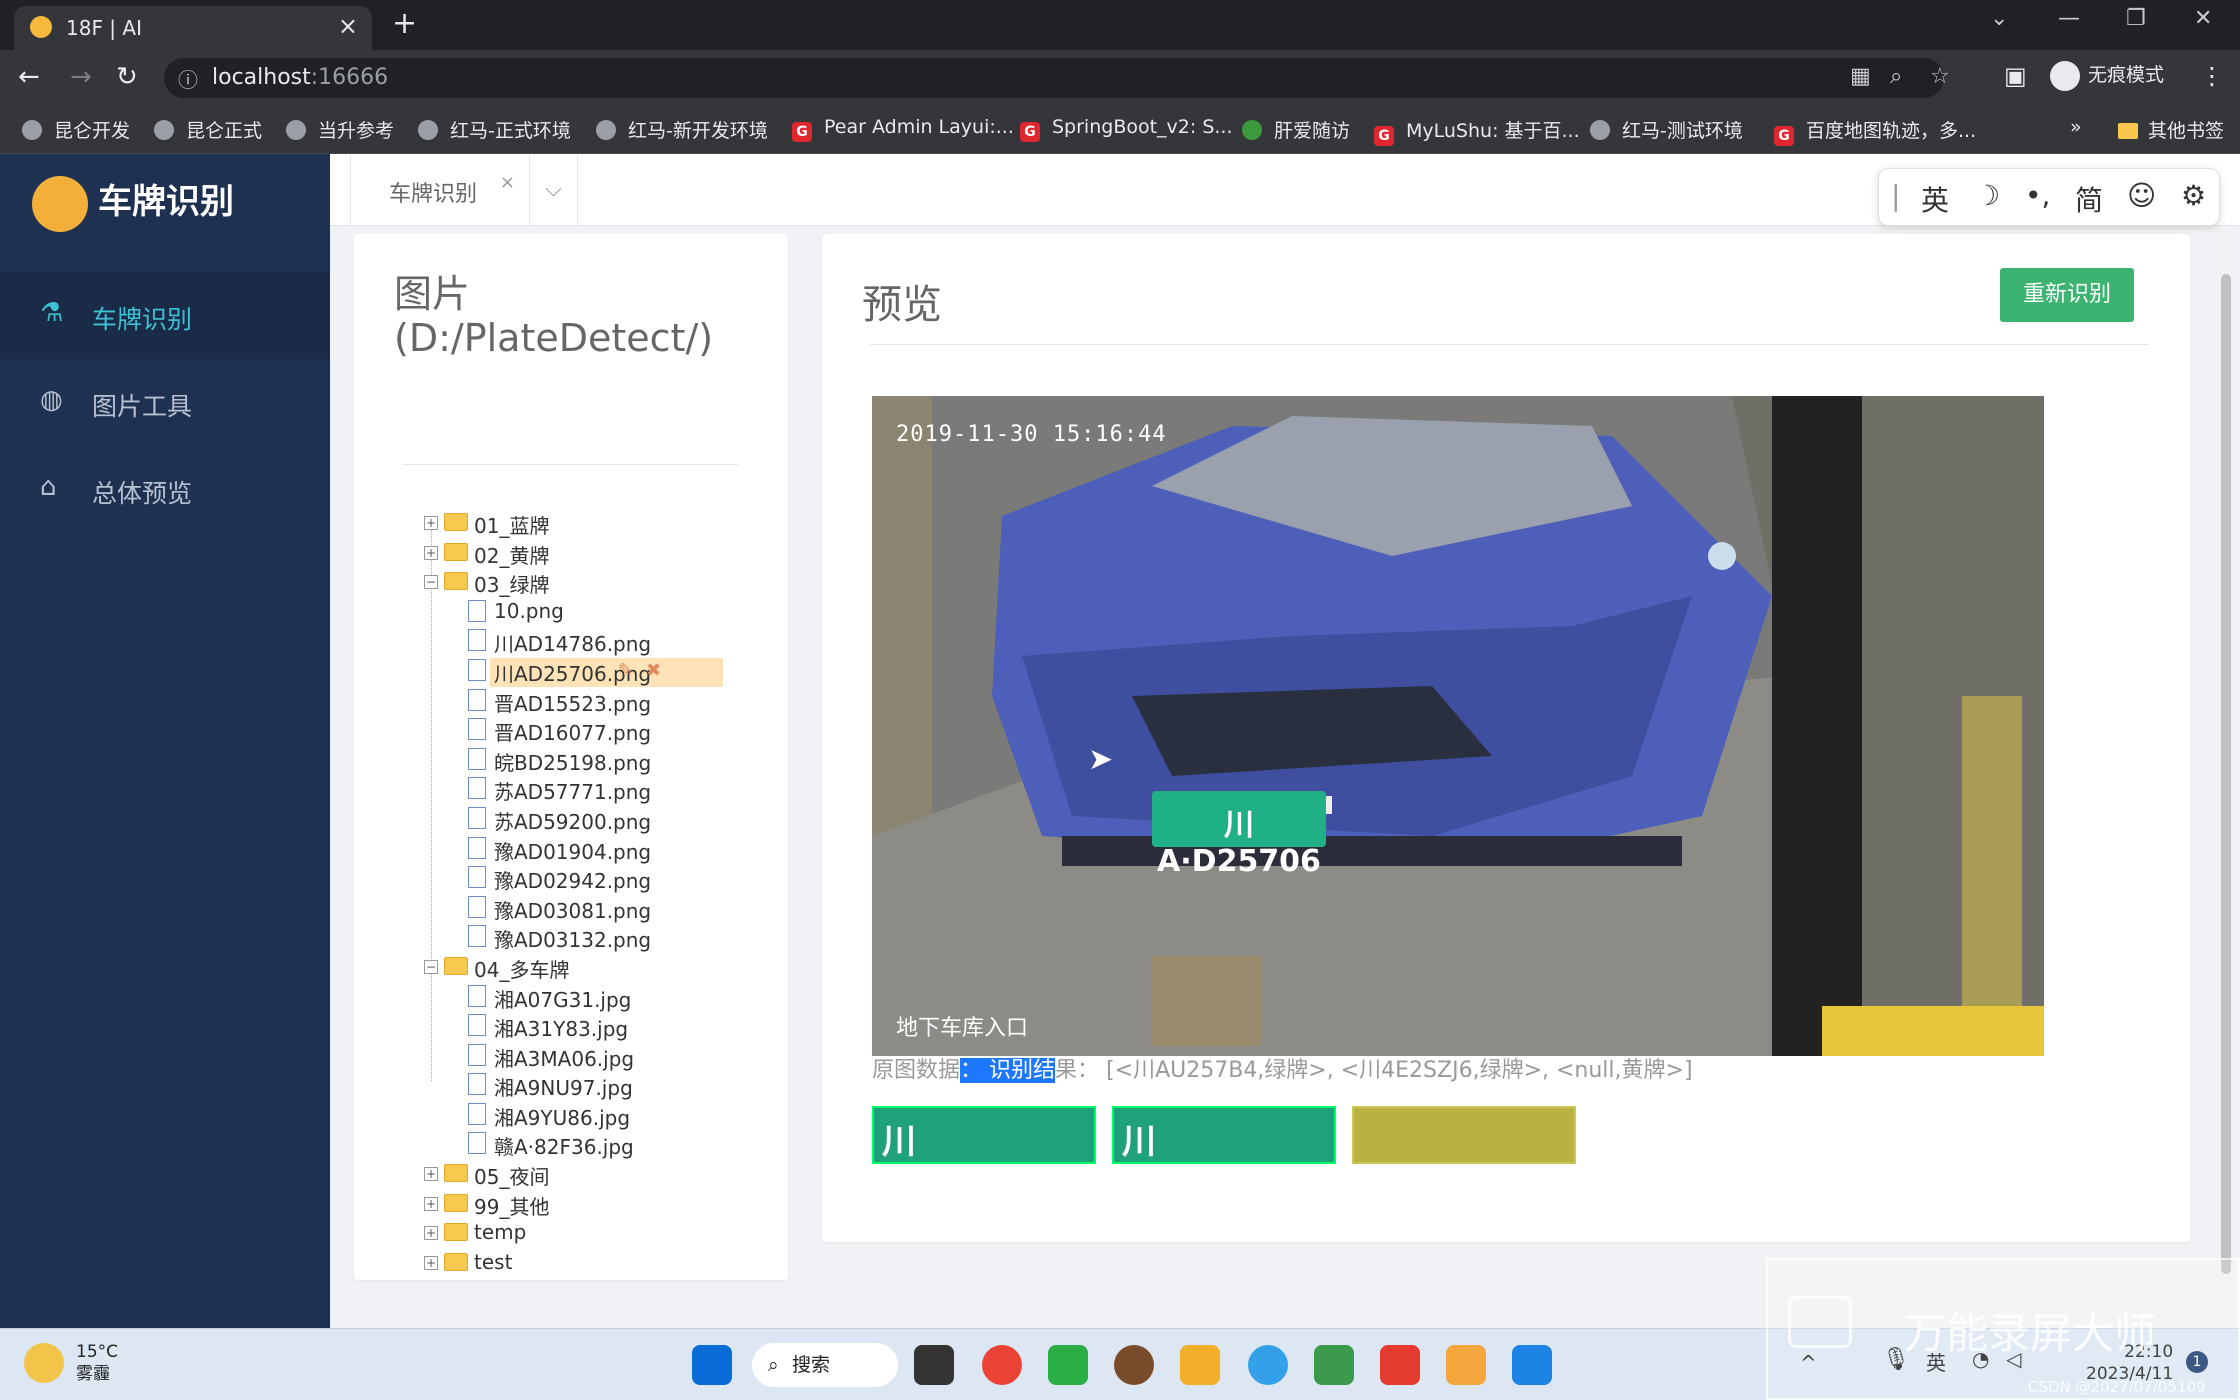 The image size is (2240, 1400). Describe the element at coordinates (614, 1085) in the screenshot. I see `tree-file-node: 湘A9NU97.jpg` at that location.